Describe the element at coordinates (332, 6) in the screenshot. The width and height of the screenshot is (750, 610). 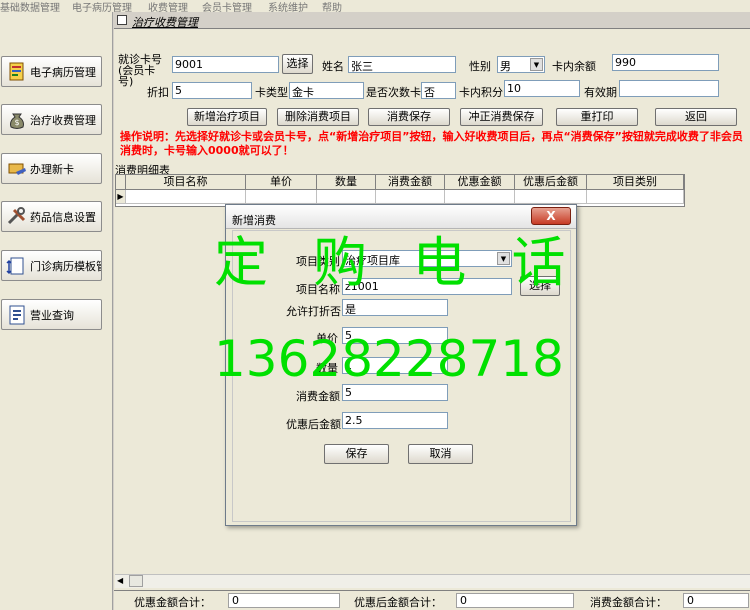
I see `menu-help: 帮助` at that location.